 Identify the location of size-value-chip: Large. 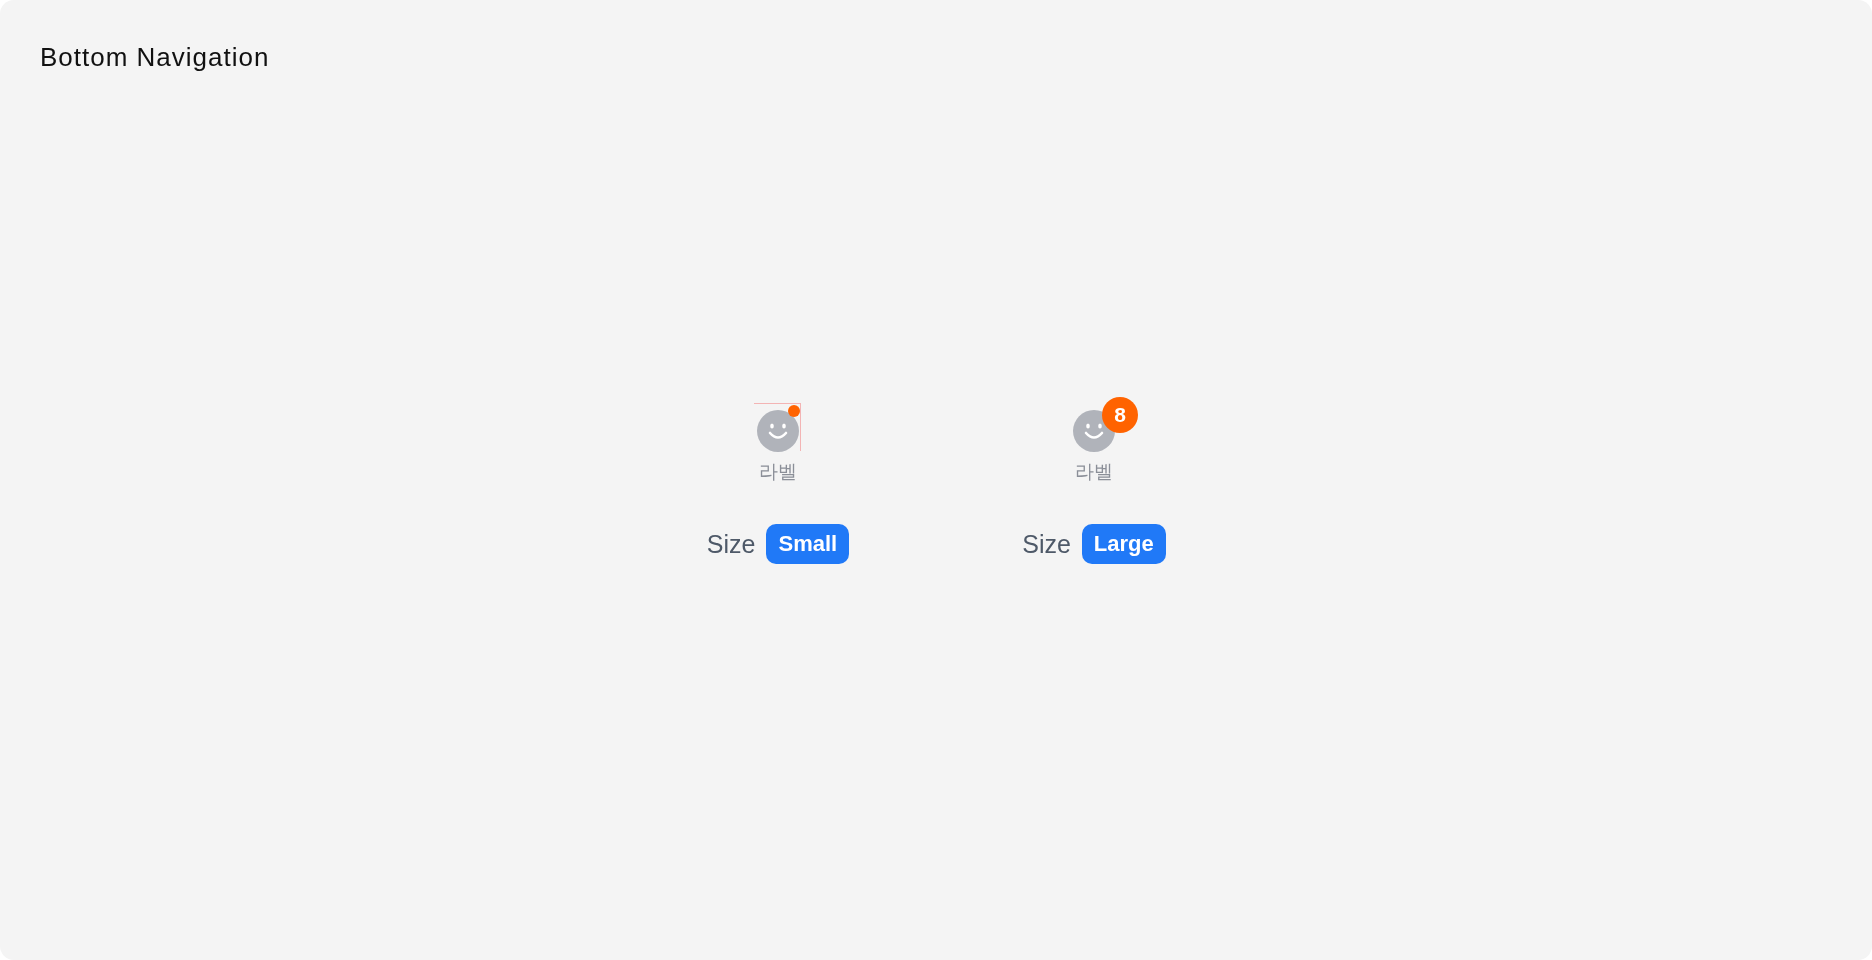
(1123, 544).